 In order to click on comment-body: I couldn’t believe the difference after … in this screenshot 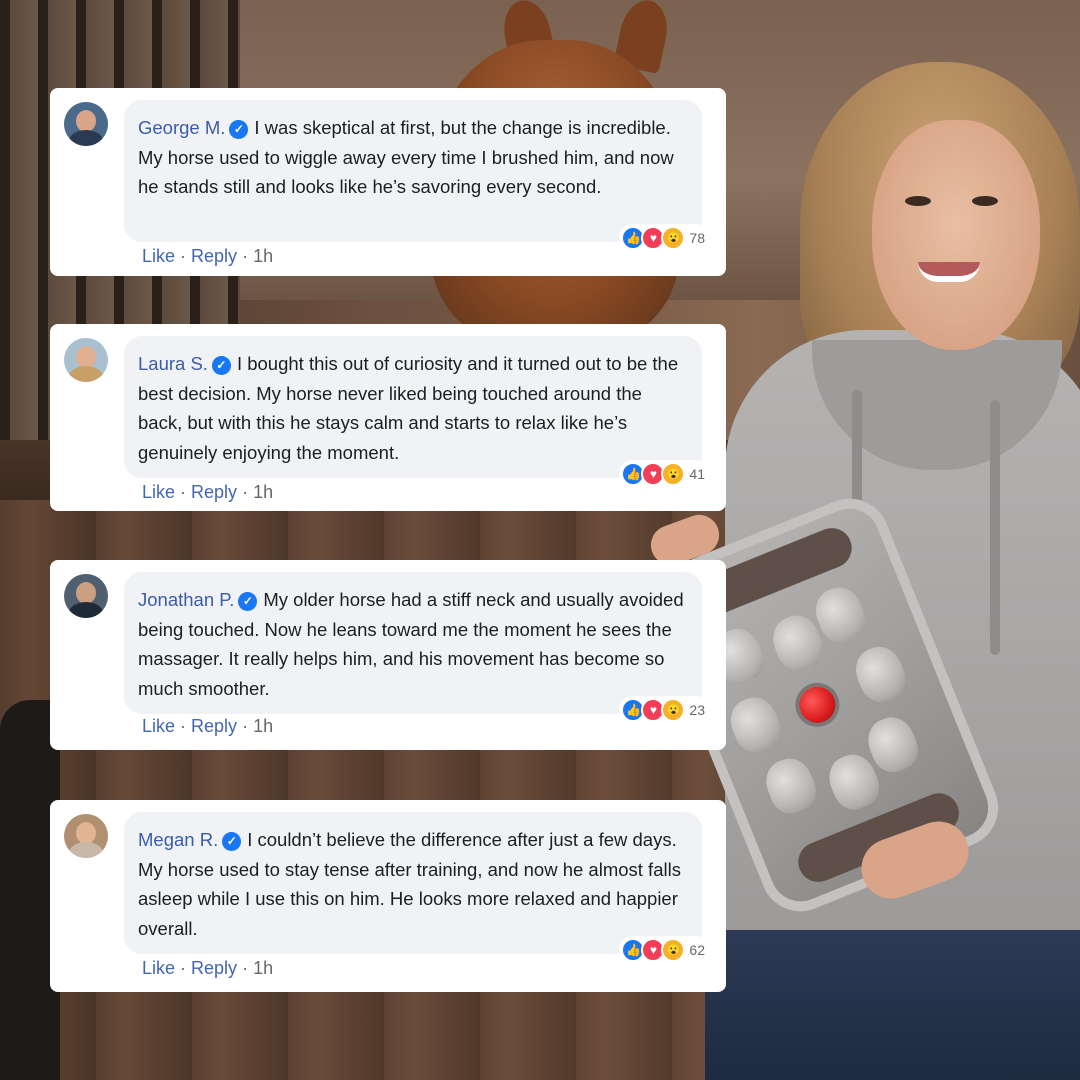, I will do `click(409, 884)`.